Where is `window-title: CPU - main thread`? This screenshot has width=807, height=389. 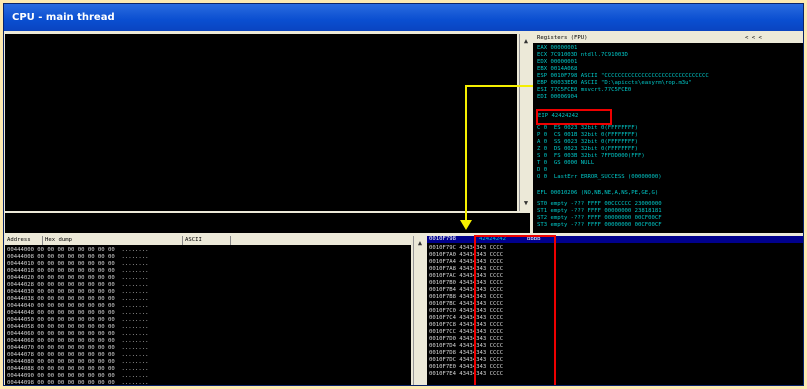
window-title: CPU - main thread is located at coordinates (403, 17).